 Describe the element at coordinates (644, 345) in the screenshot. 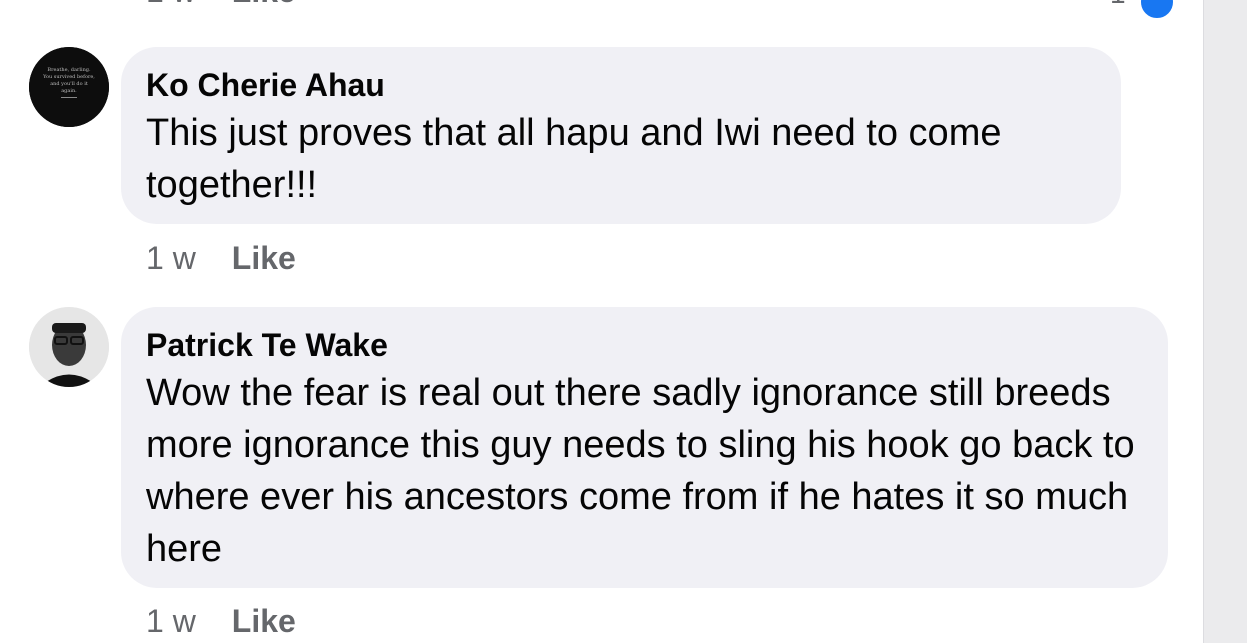

I see `comment-author: Patrick Te Wake` at that location.